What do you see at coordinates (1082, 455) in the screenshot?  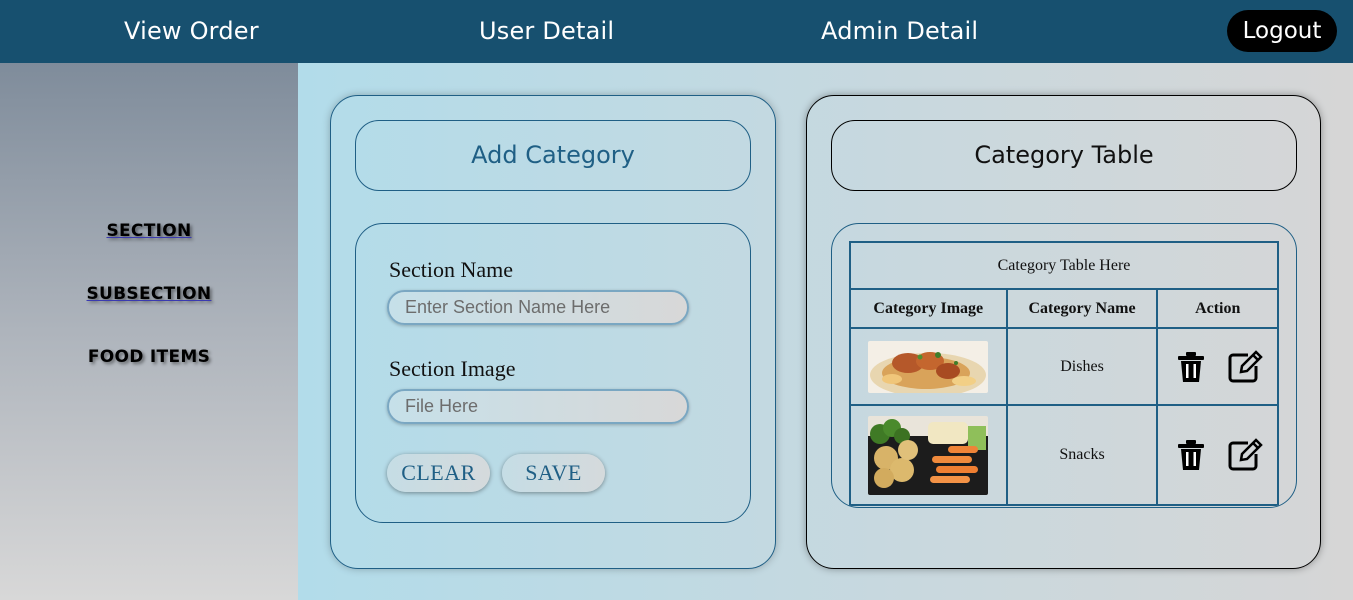 I see `category-name-cell: Snacks` at bounding box center [1082, 455].